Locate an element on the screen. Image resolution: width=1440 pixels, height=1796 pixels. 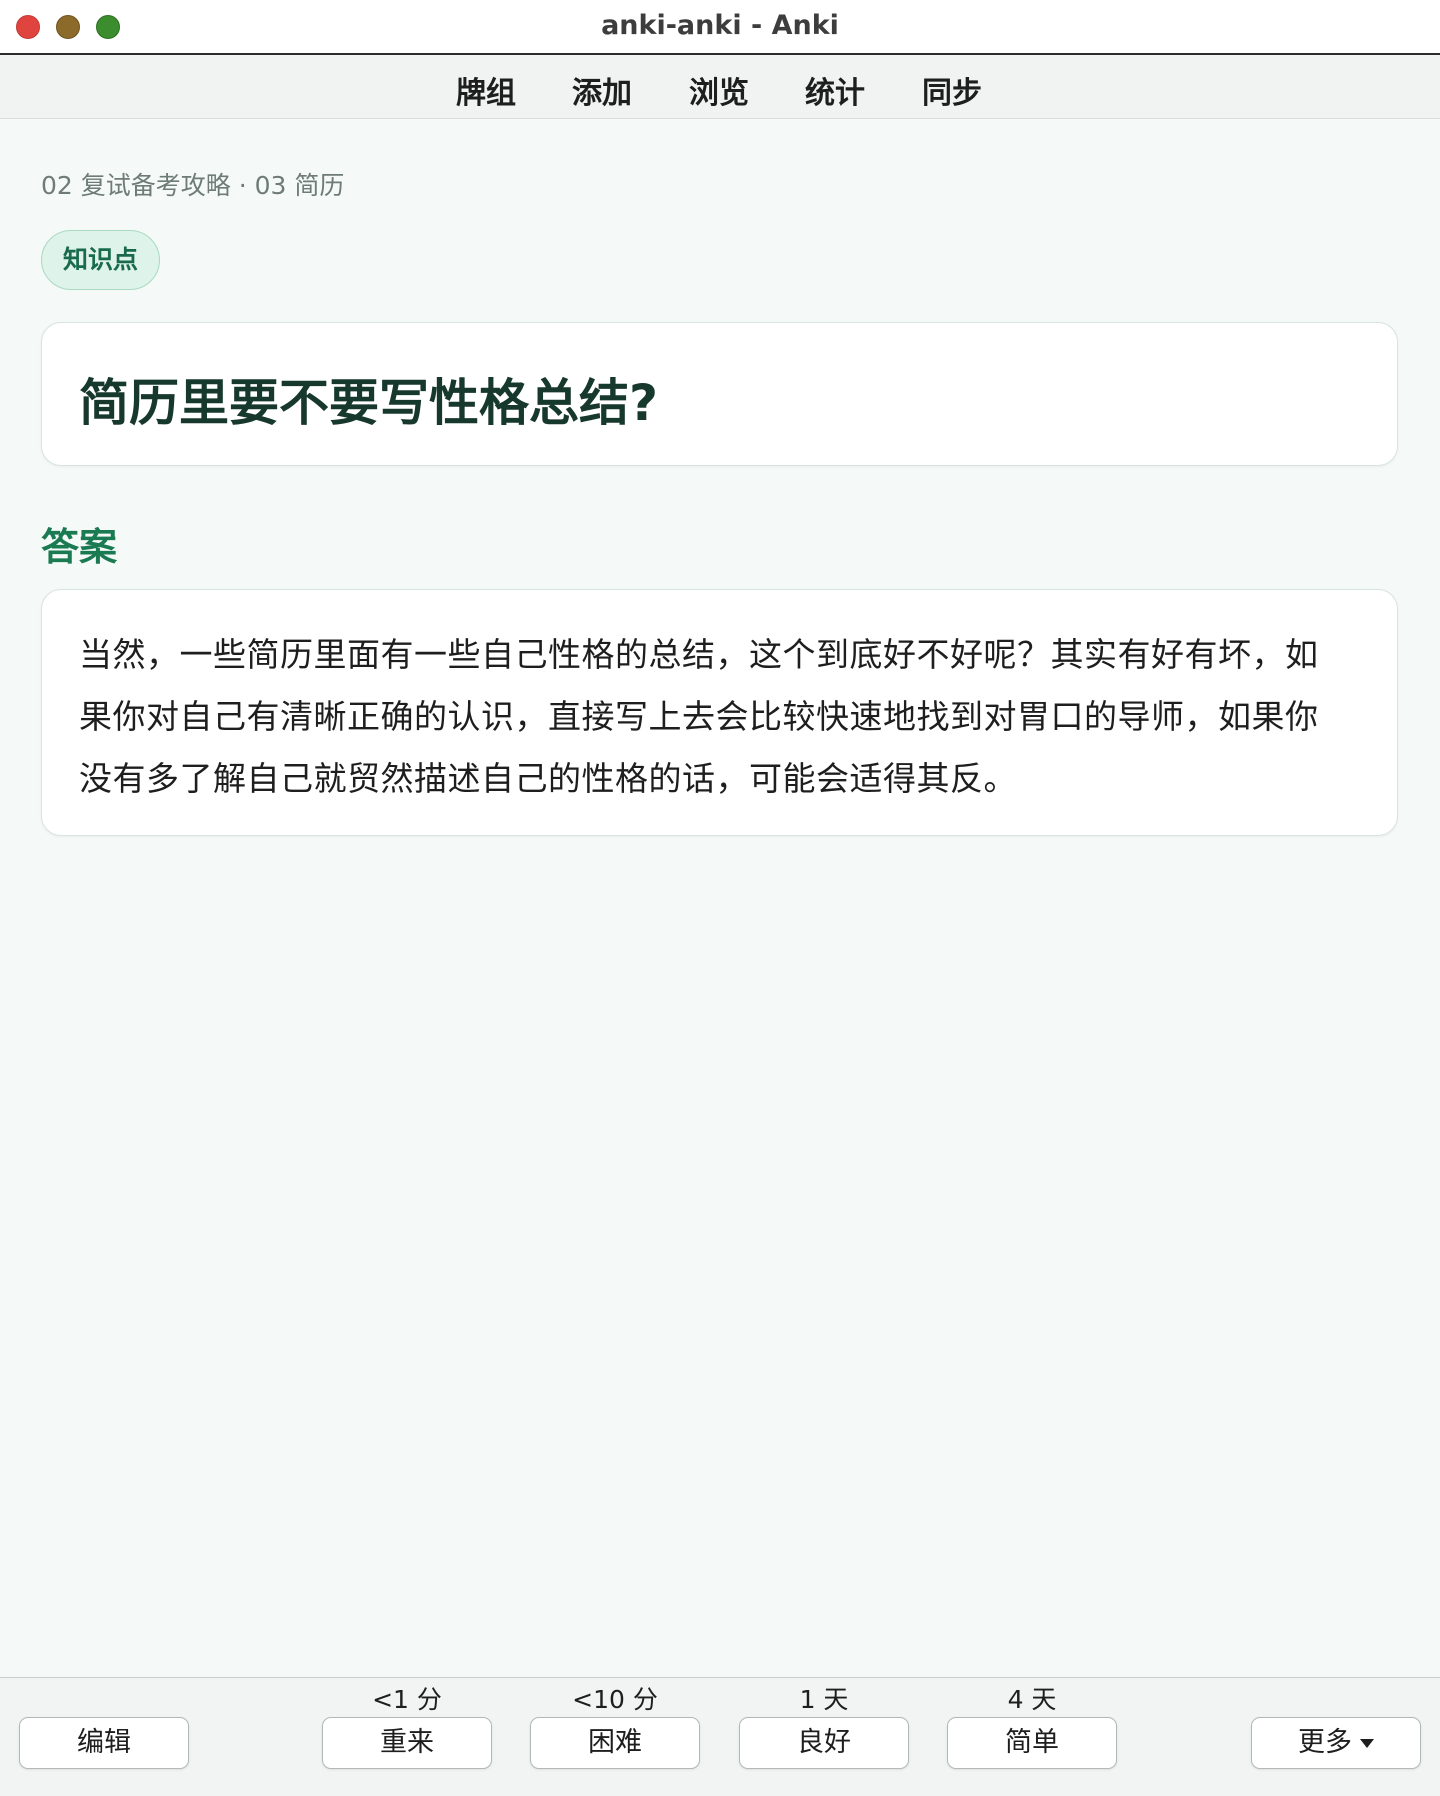
card-tag-badge: 知识点 is located at coordinates (101, 260).